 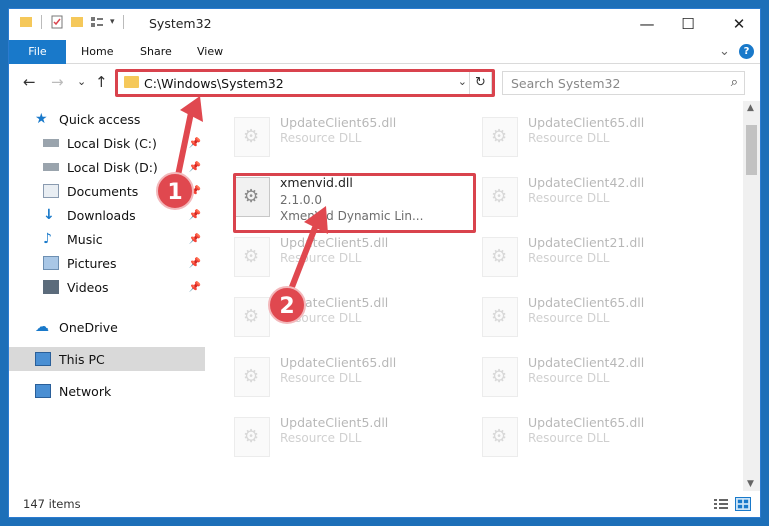 I want to click on tab-view: View, so click(x=210, y=52).